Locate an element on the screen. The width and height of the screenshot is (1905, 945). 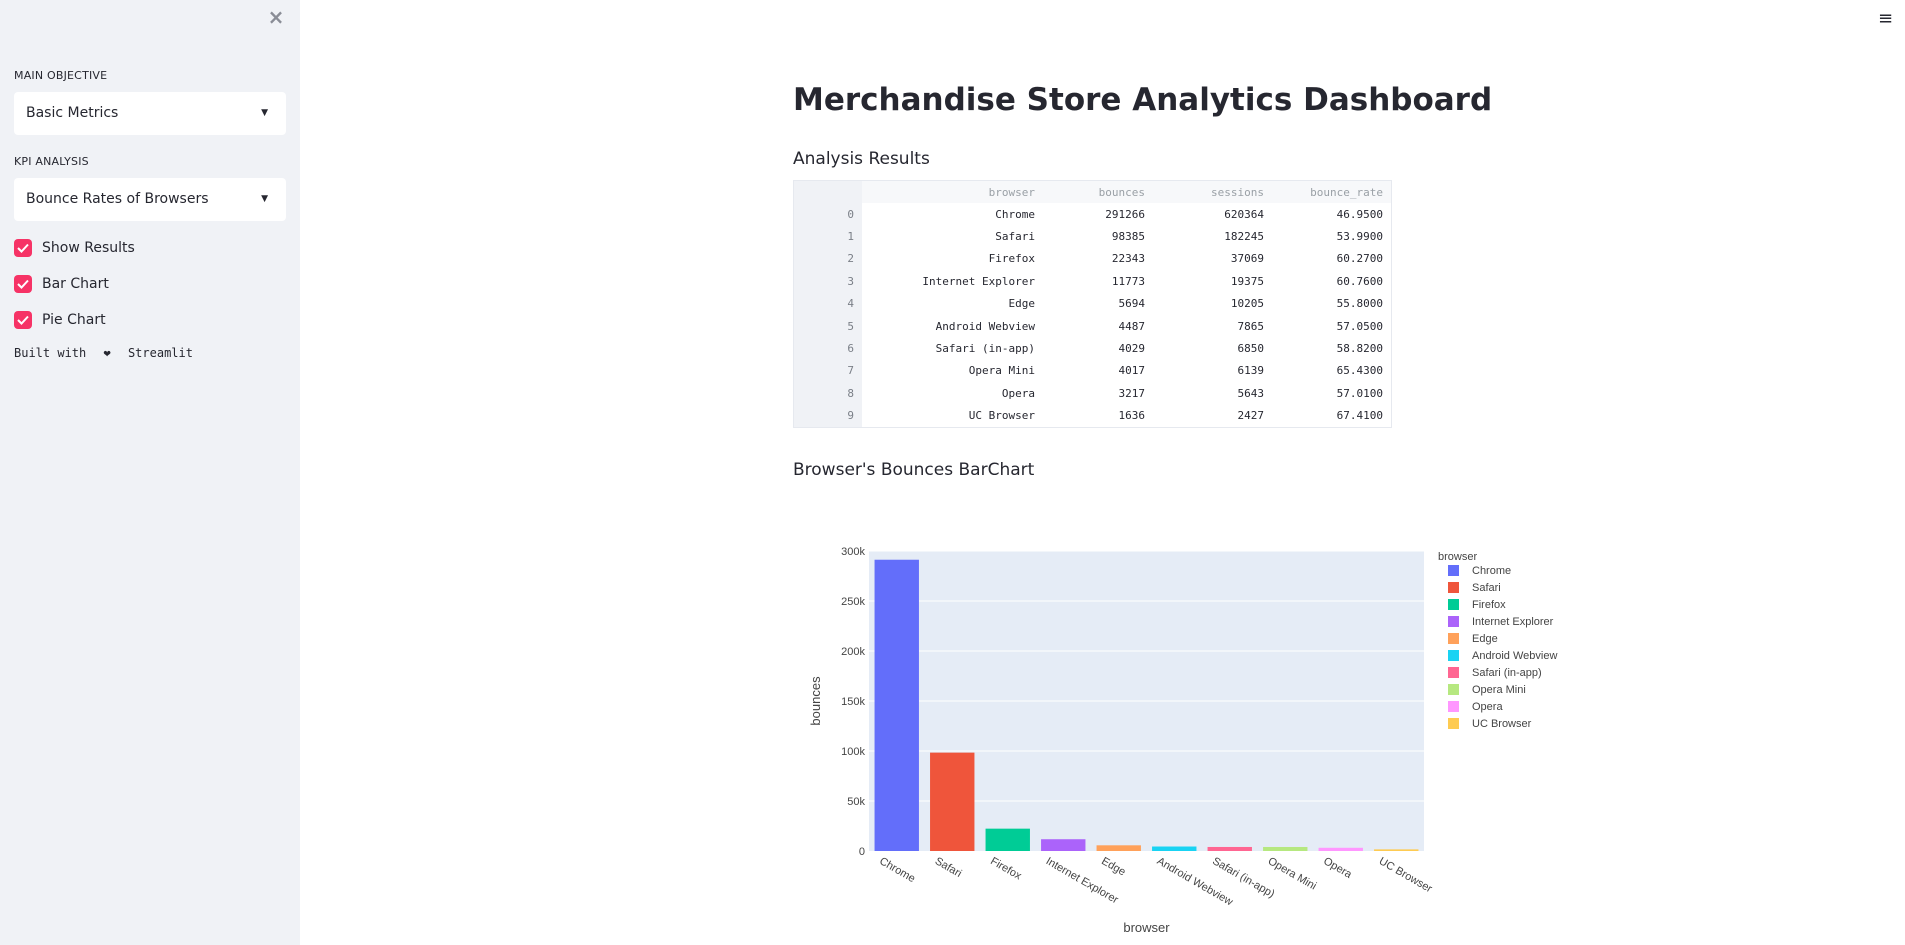
close-sidebar-icon: × is located at coordinates (276, 17).